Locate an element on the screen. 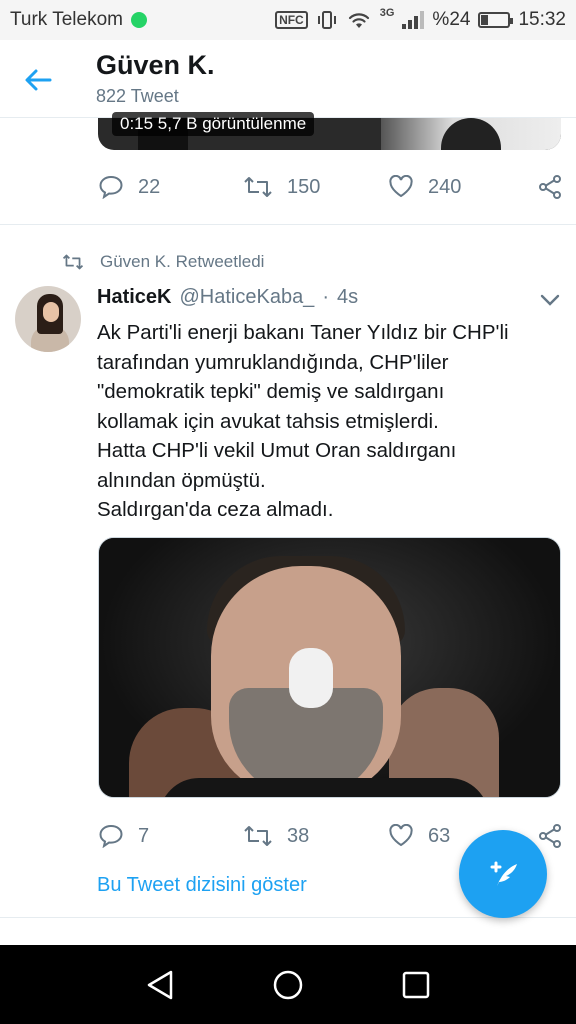 This screenshot has width=576, height=1024. like-count: 240 is located at coordinates (445, 186).